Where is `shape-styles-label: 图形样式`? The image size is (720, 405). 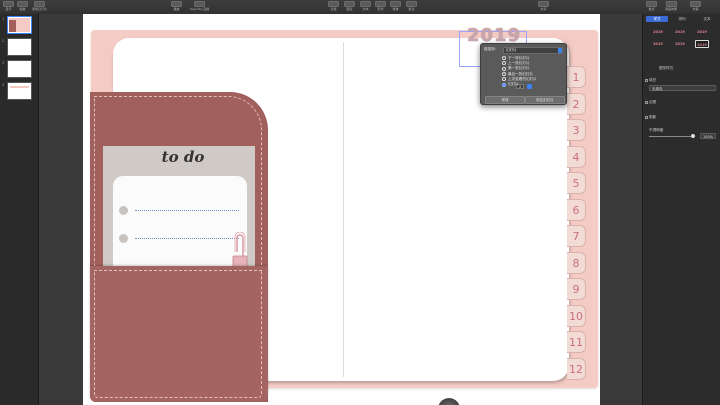 shape-styles-label: 图形样式 is located at coordinates (666, 68).